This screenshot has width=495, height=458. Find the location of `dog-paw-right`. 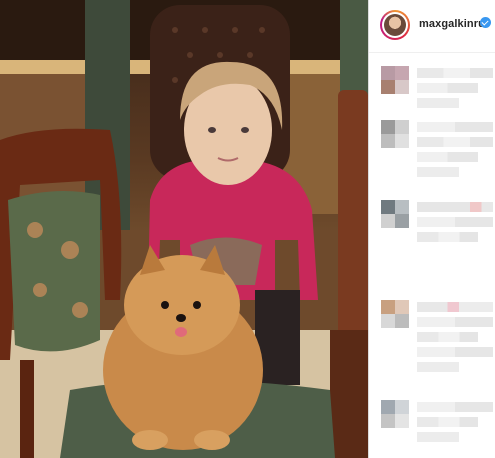

dog-paw-right is located at coordinates (212, 440).